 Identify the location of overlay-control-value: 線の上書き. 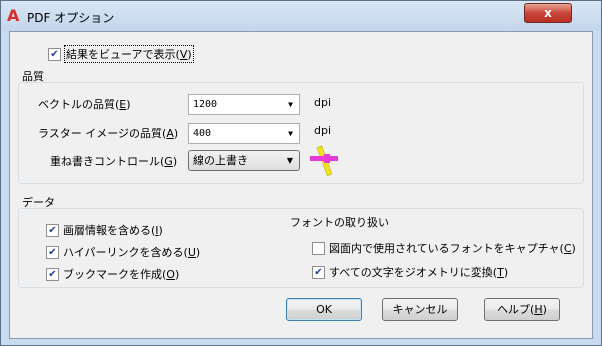
(220, 160).